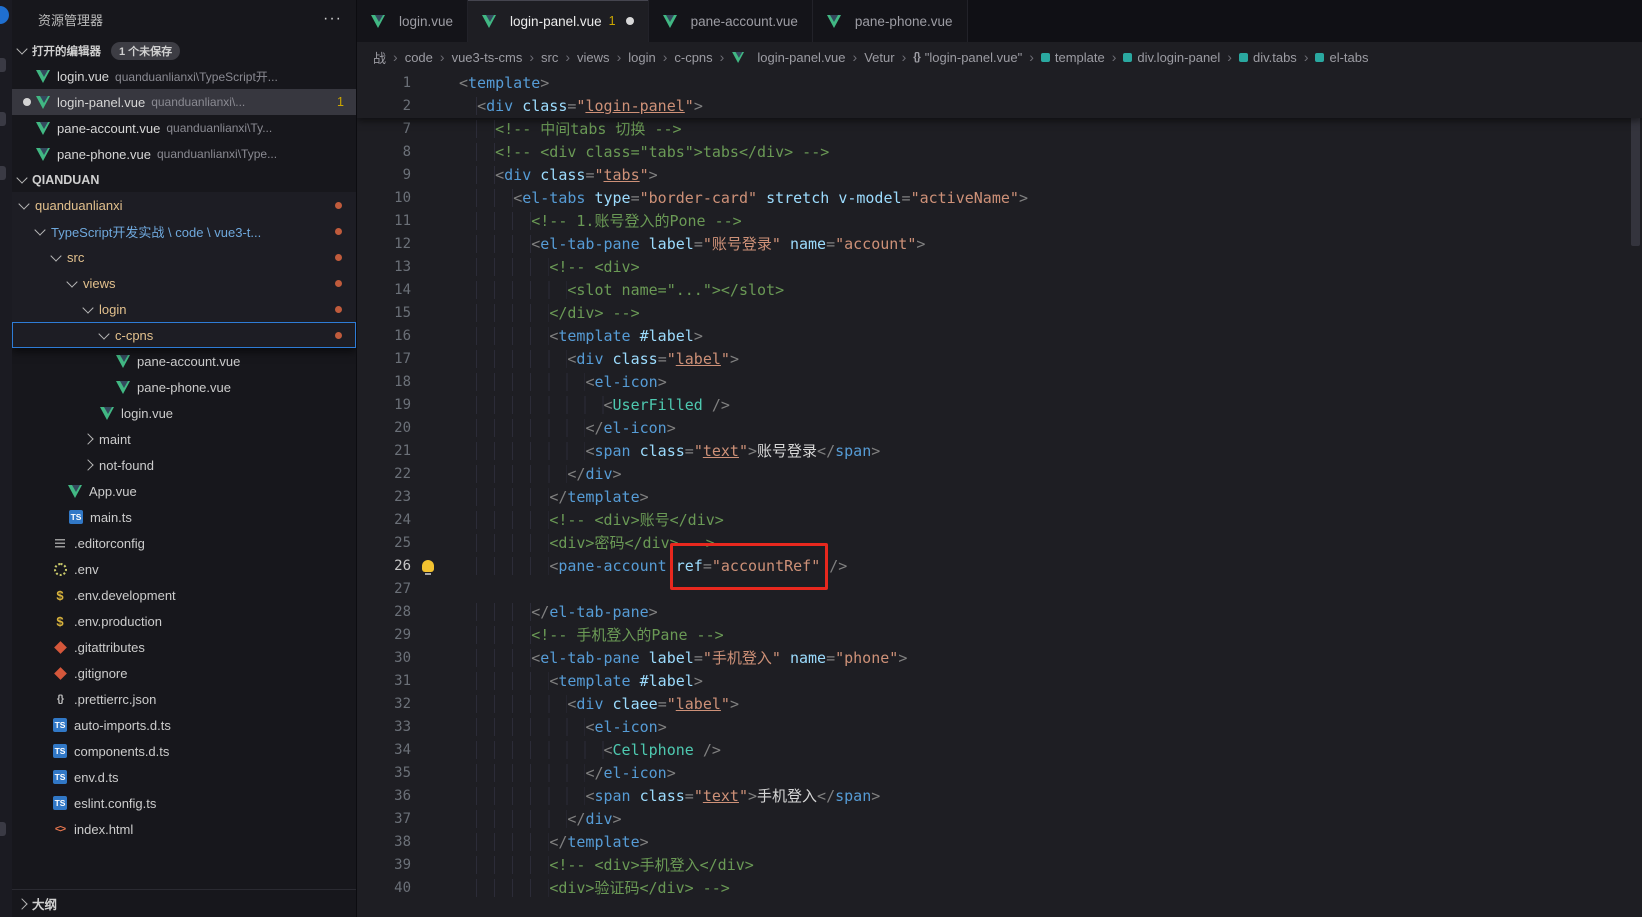 This screenshot has width=1642, height=917. I want to click on tree-item-views: views, so click(184, 283).